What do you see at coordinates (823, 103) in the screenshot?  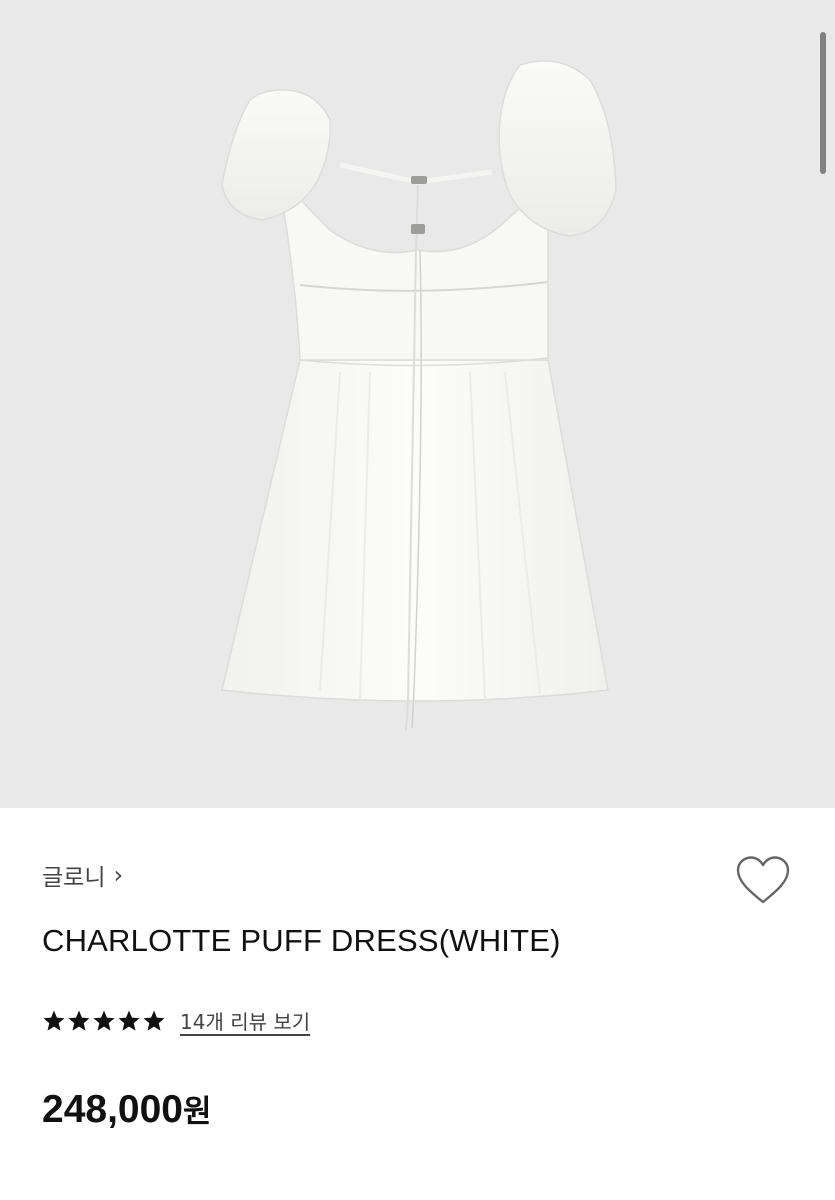 I see `scrollbar` at bounding box center [823, 103].